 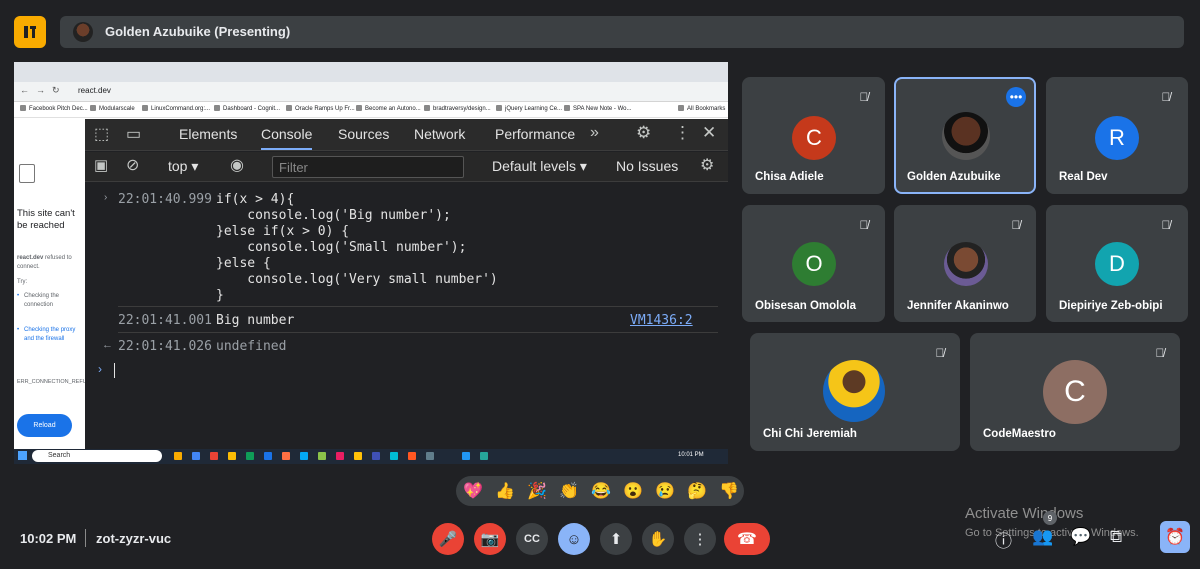 What do you see at coordinates (814, 138) in the screenshot?
I see `avatar: C` at bounding box center [814, 138].